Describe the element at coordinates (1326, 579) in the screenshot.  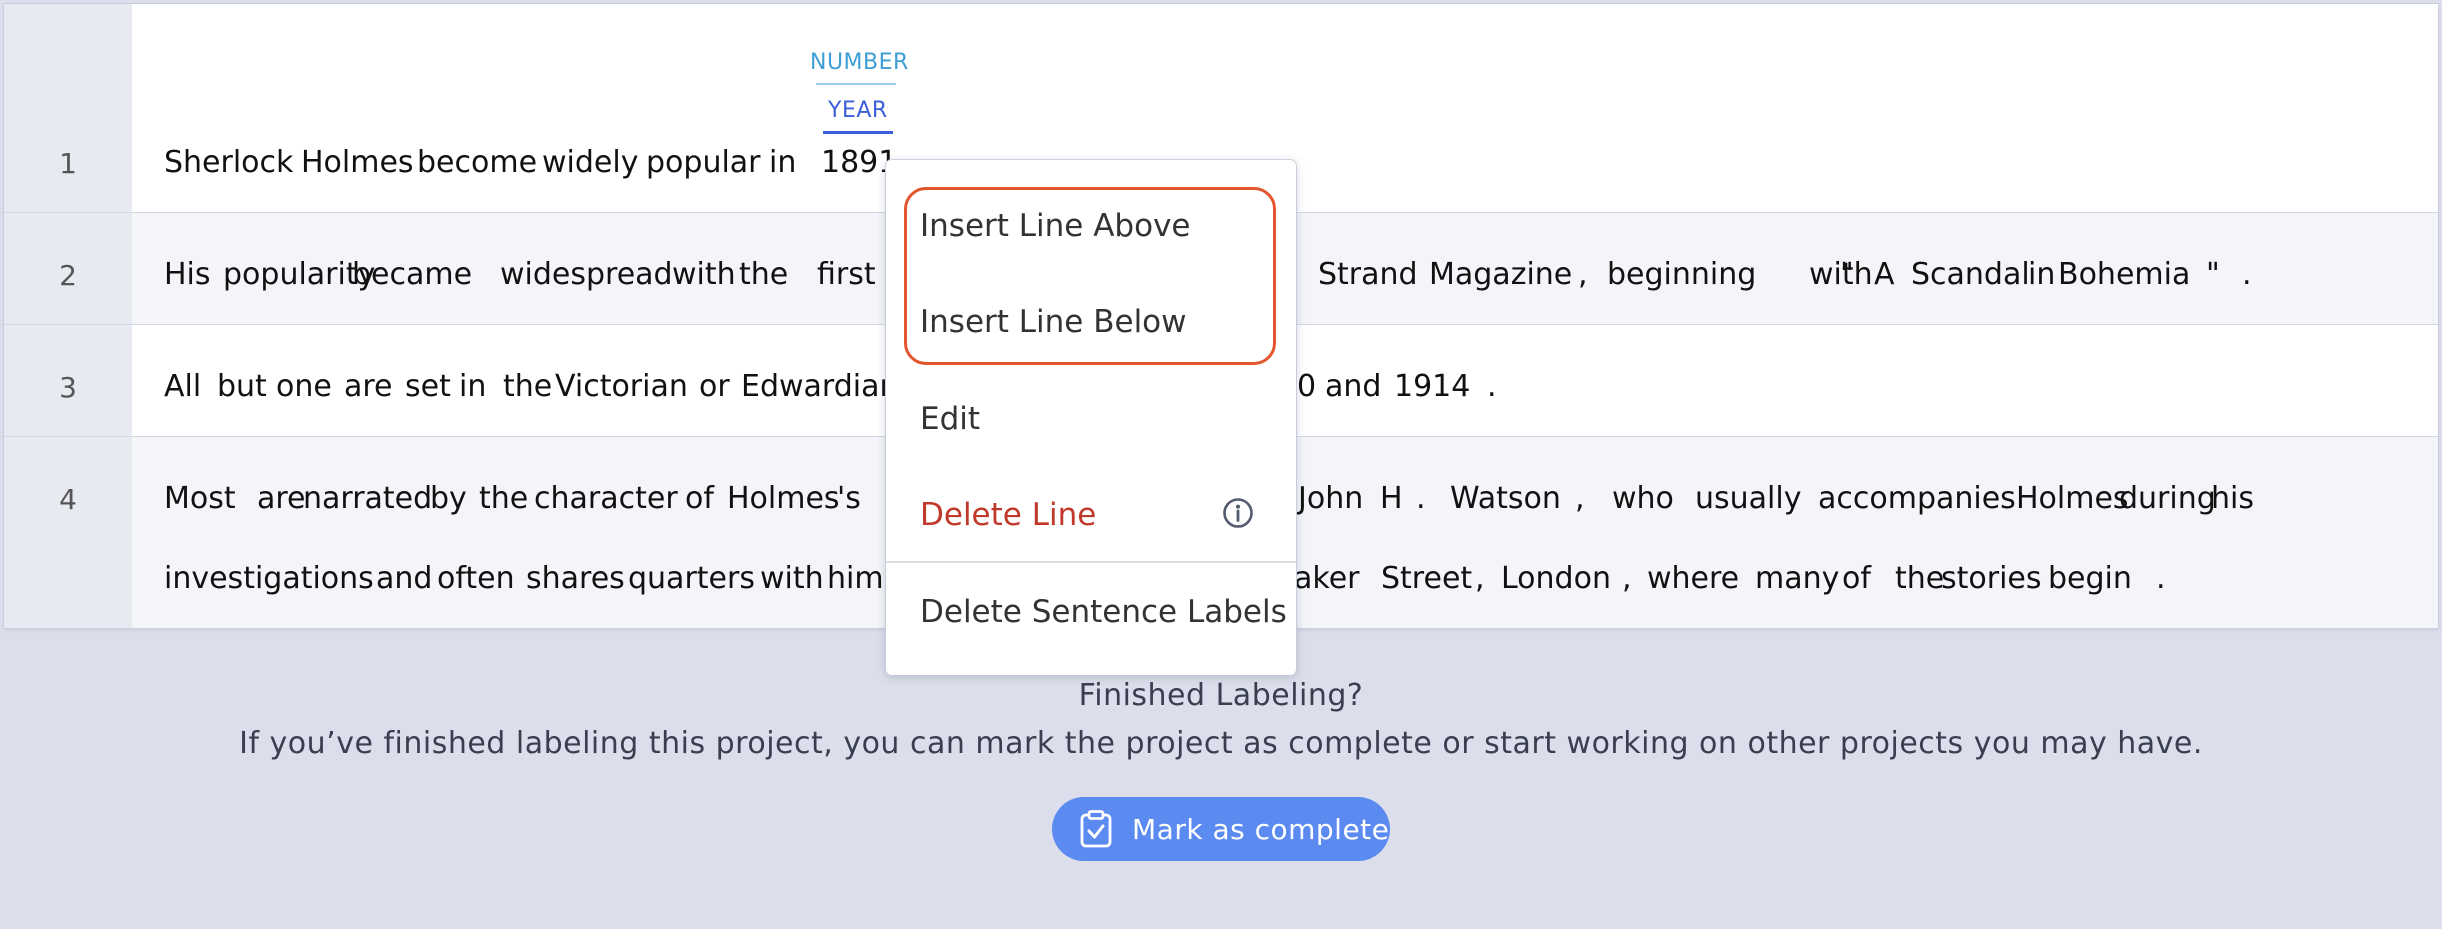
I see `token: aker` at that location.